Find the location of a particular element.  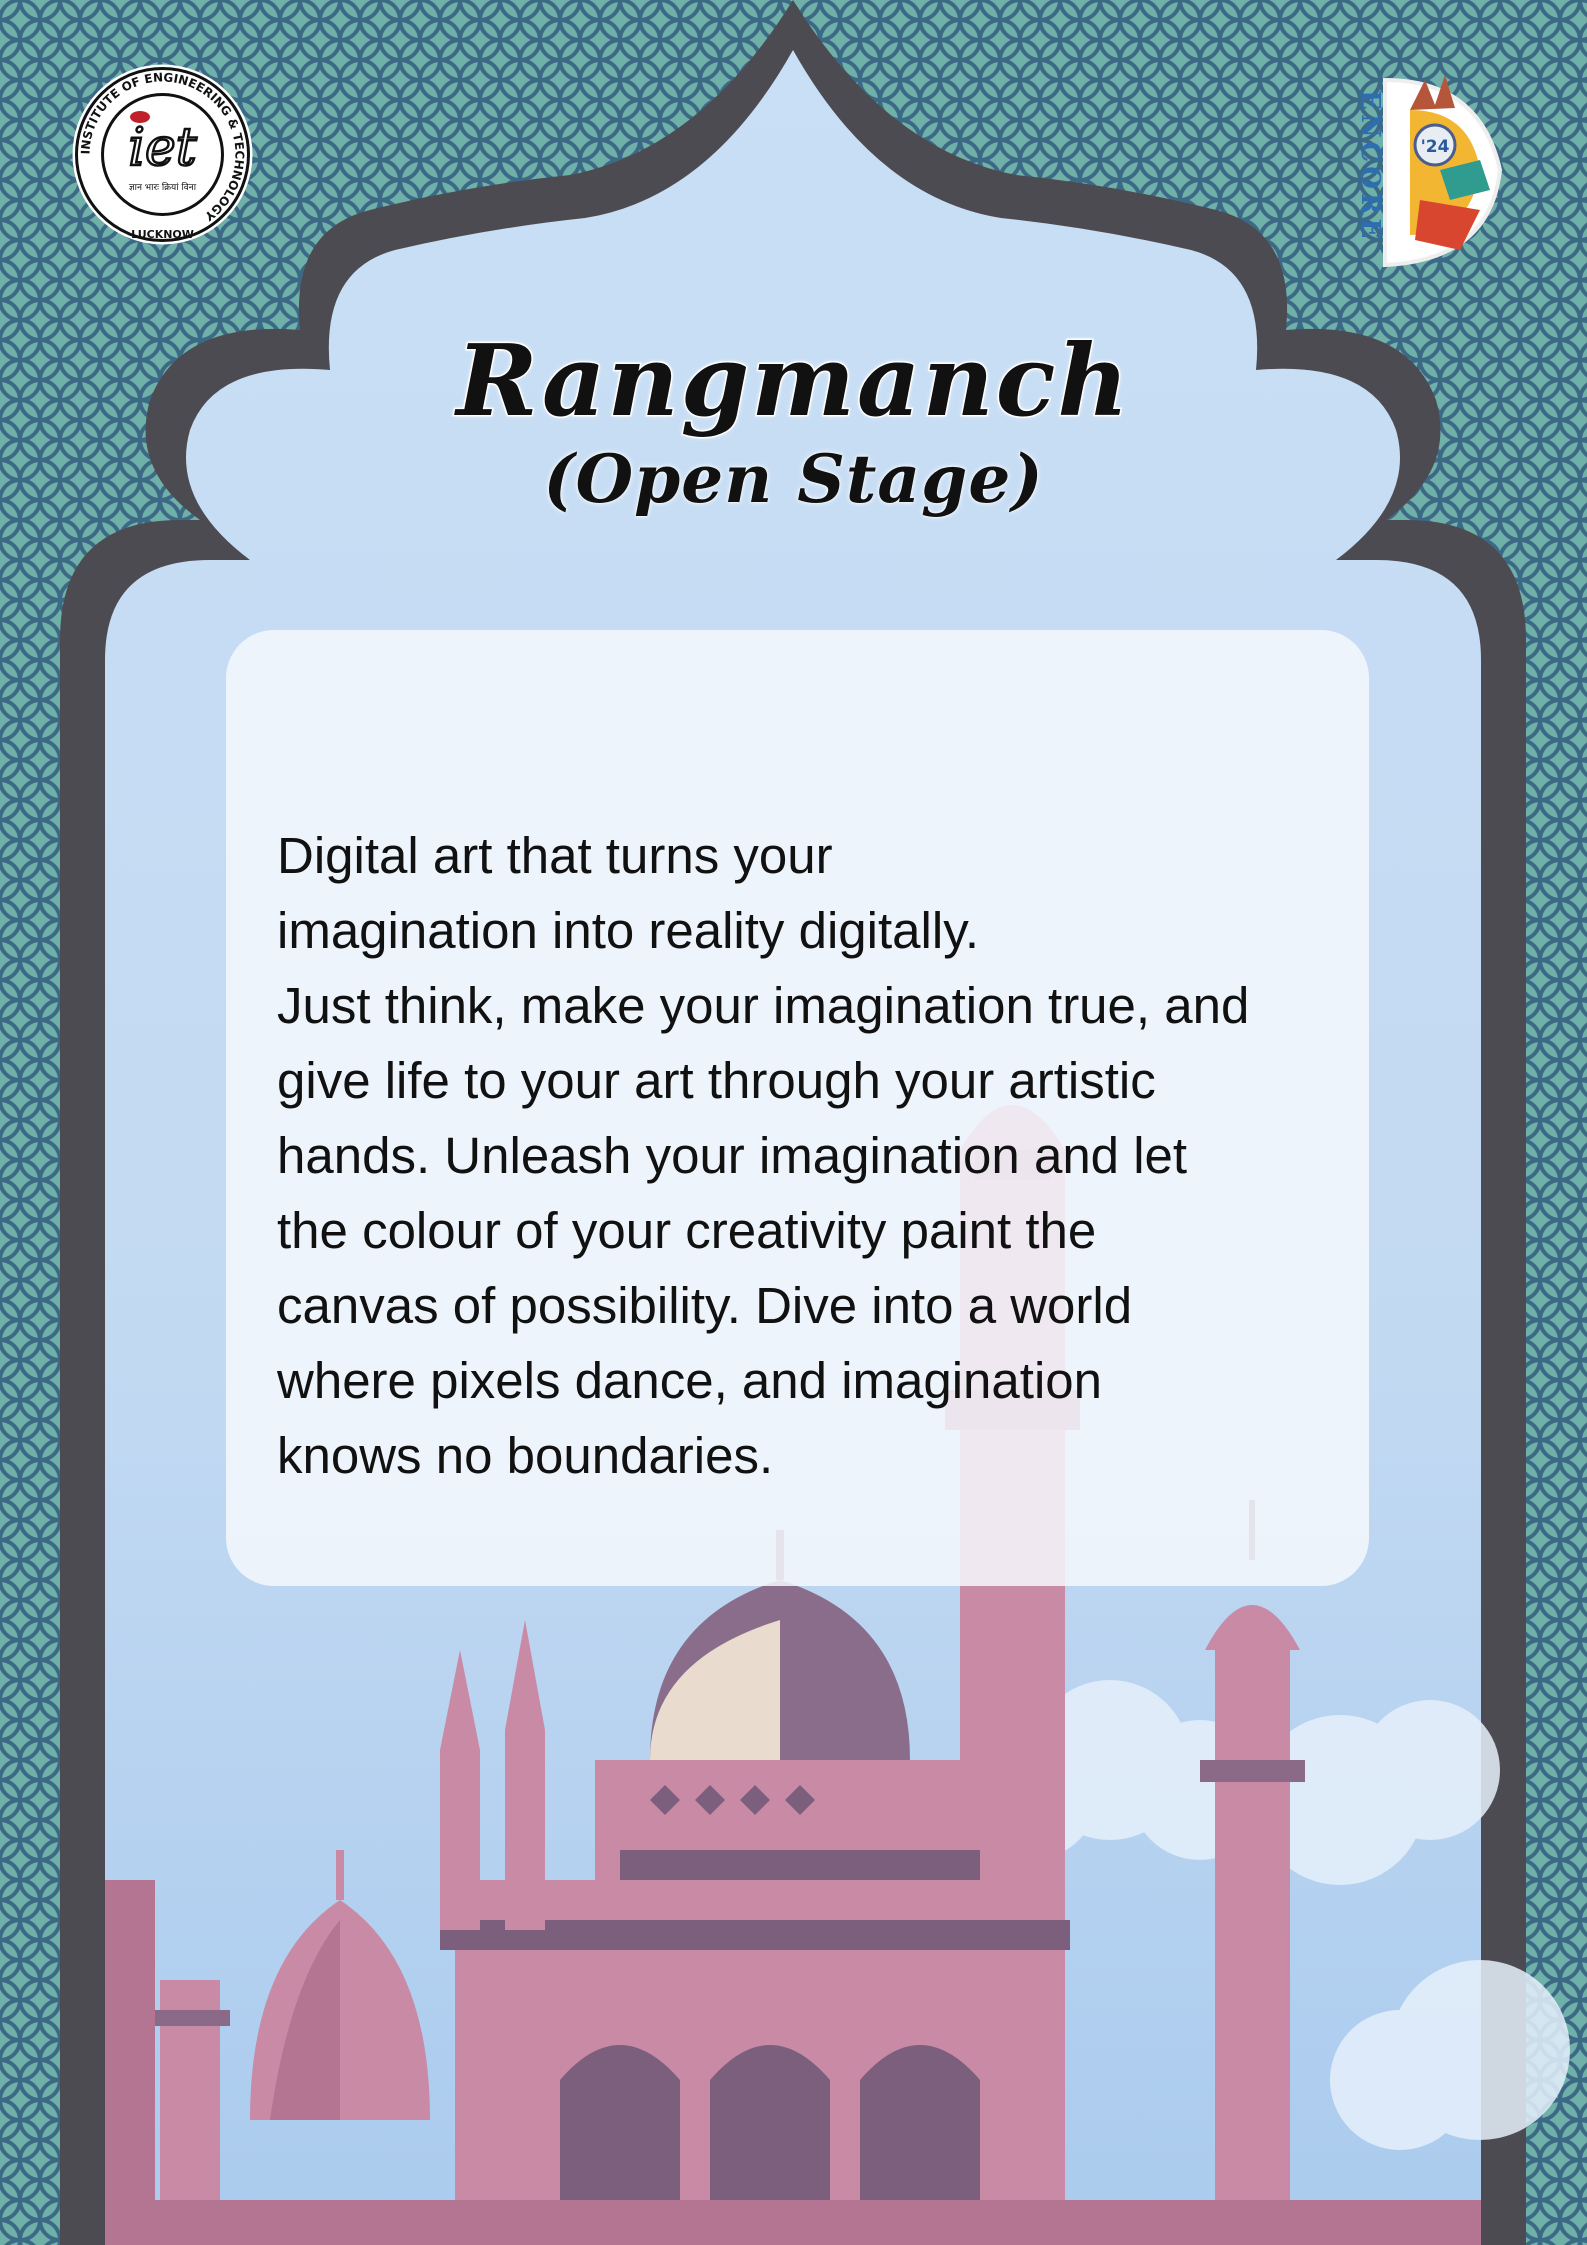

poster-title: Rangmanch is located at coordinates (793, 381).